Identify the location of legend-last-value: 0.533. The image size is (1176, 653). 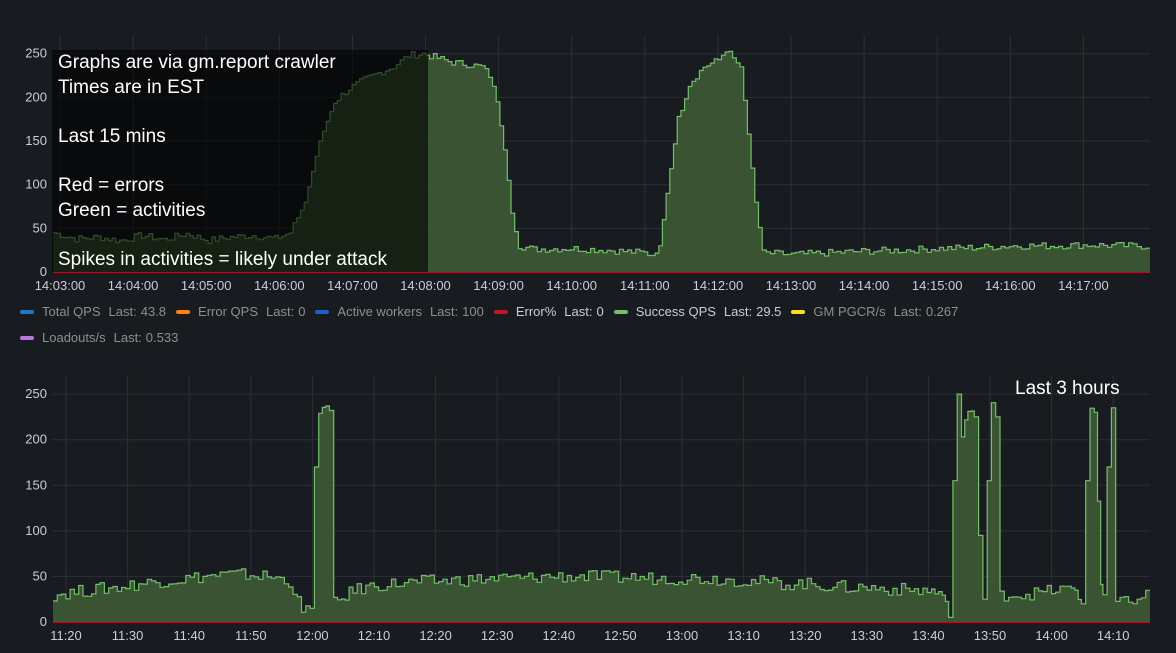
(162, 337).